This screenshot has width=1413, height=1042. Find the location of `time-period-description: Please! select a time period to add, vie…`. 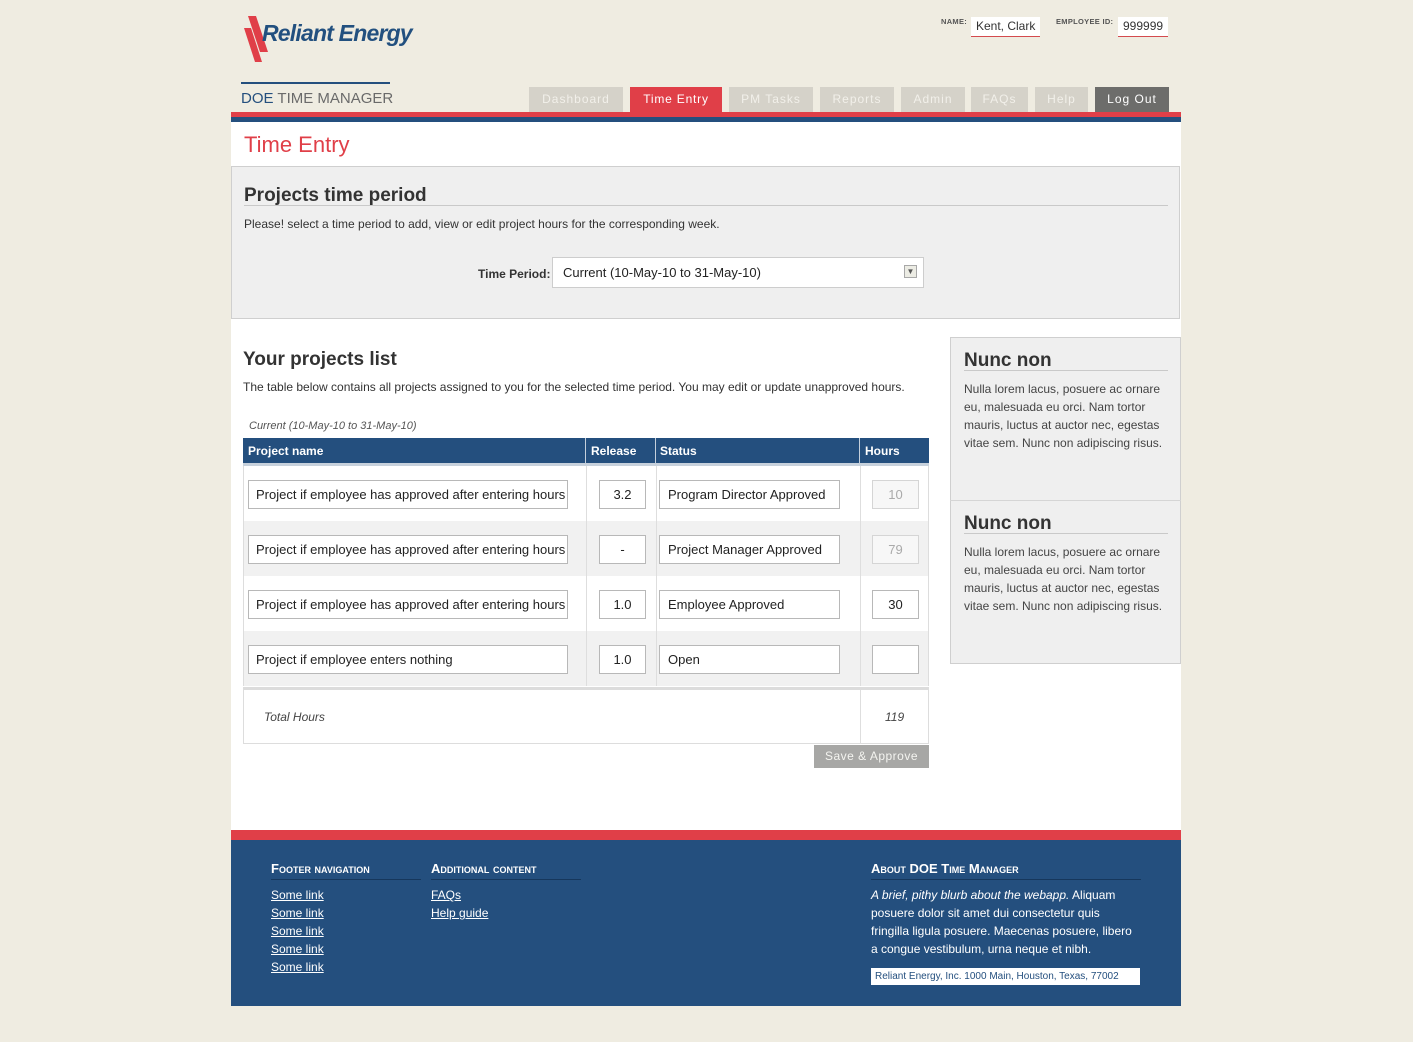

time-period-description: Please! select a time period to add, vie… is located at coordinates (482, 224).